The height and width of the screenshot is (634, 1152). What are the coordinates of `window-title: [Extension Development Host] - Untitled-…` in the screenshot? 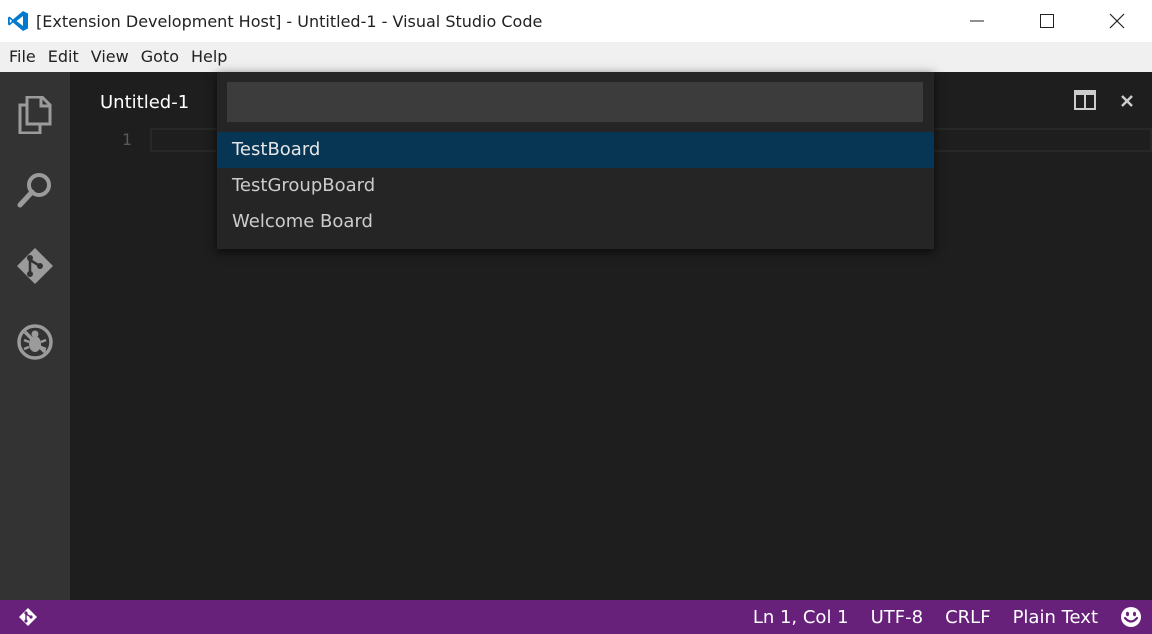 It's located at (289, 21).